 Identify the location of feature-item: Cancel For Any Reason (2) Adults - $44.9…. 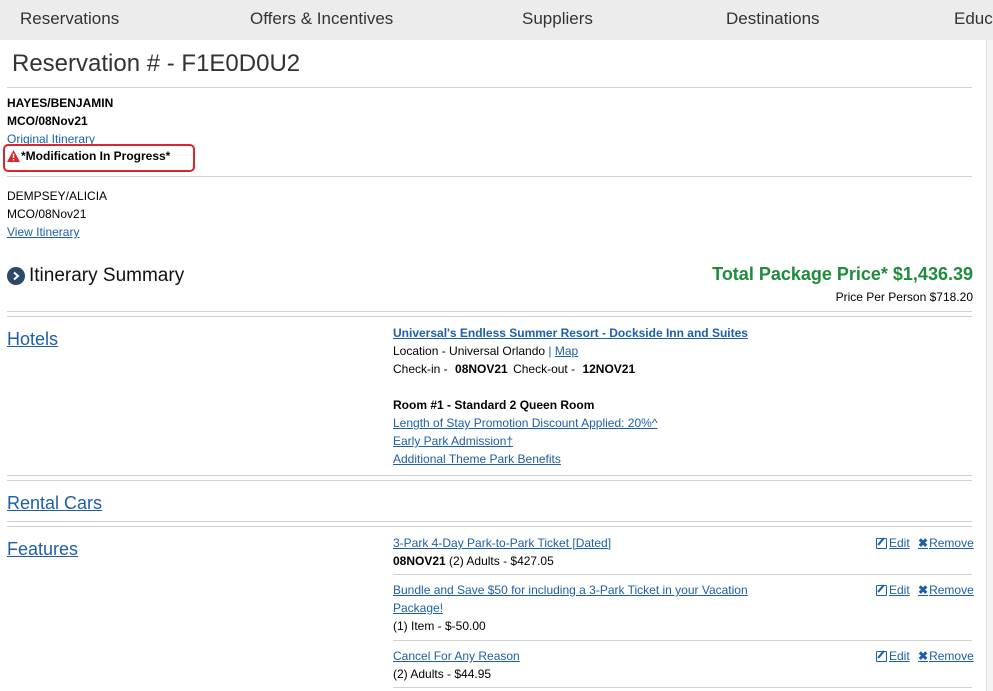
(456, 665).